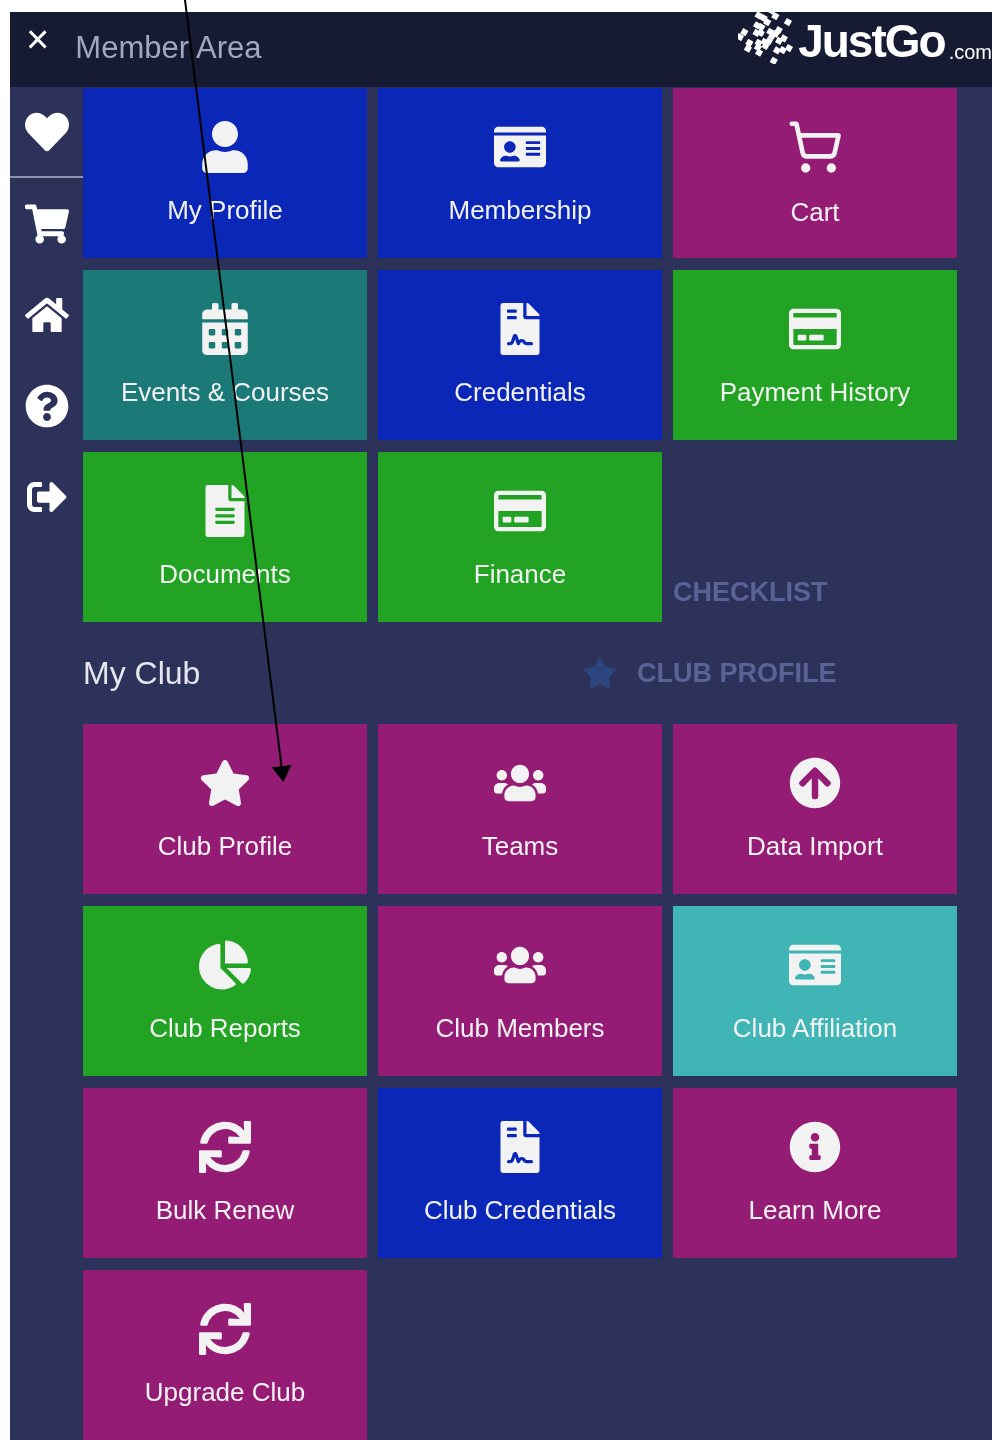  Describe the element at coordinates (865, 35) in the screenshot. I see `logo: JustGo.com` at that location.